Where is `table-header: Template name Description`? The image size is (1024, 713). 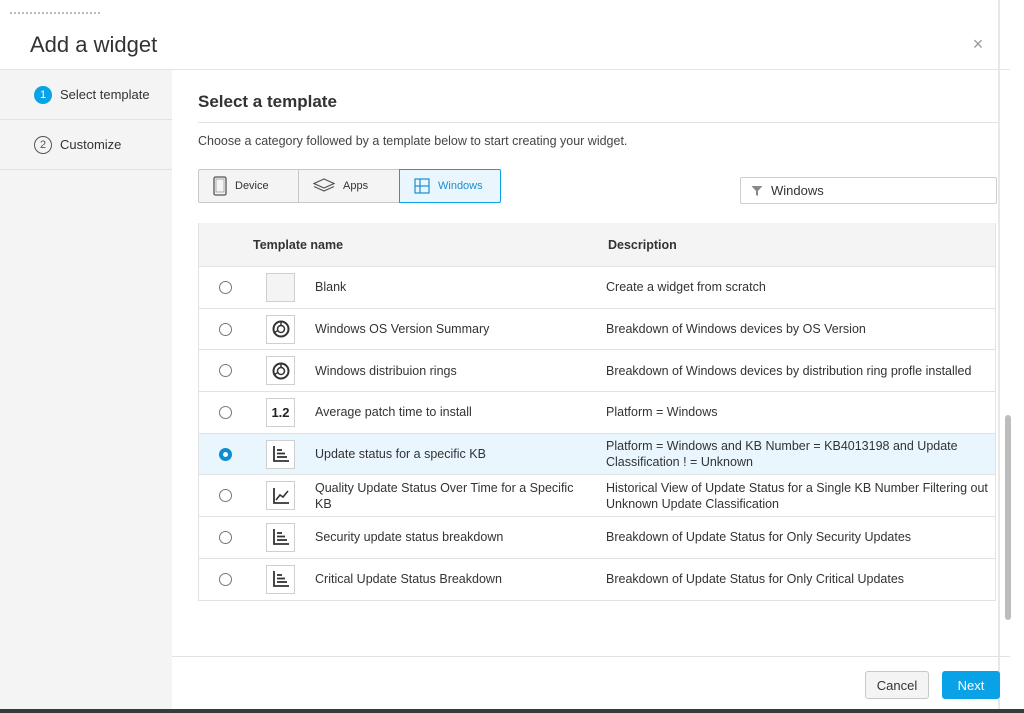 table-header: Template name Description is located at coordinates (597, 244).